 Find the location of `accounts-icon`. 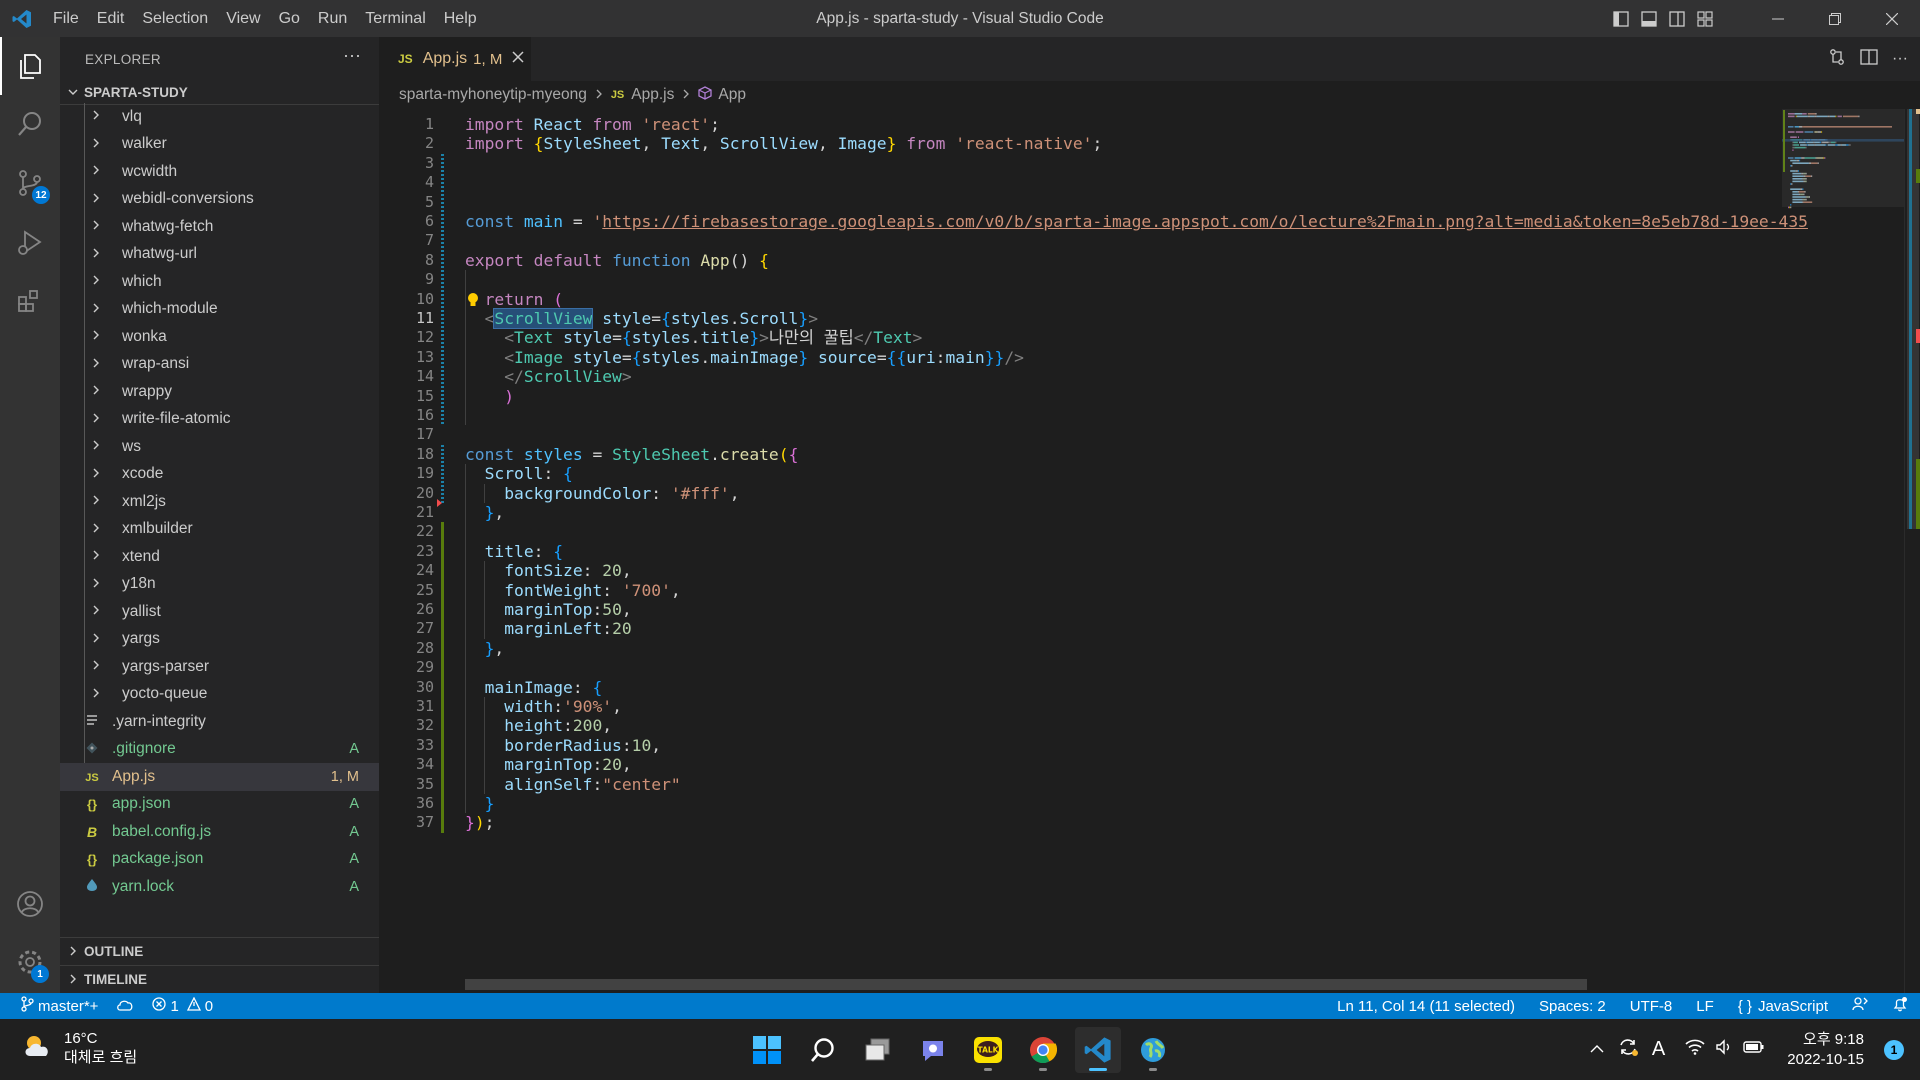

accounts-icon is located at coordinates (30, 904).